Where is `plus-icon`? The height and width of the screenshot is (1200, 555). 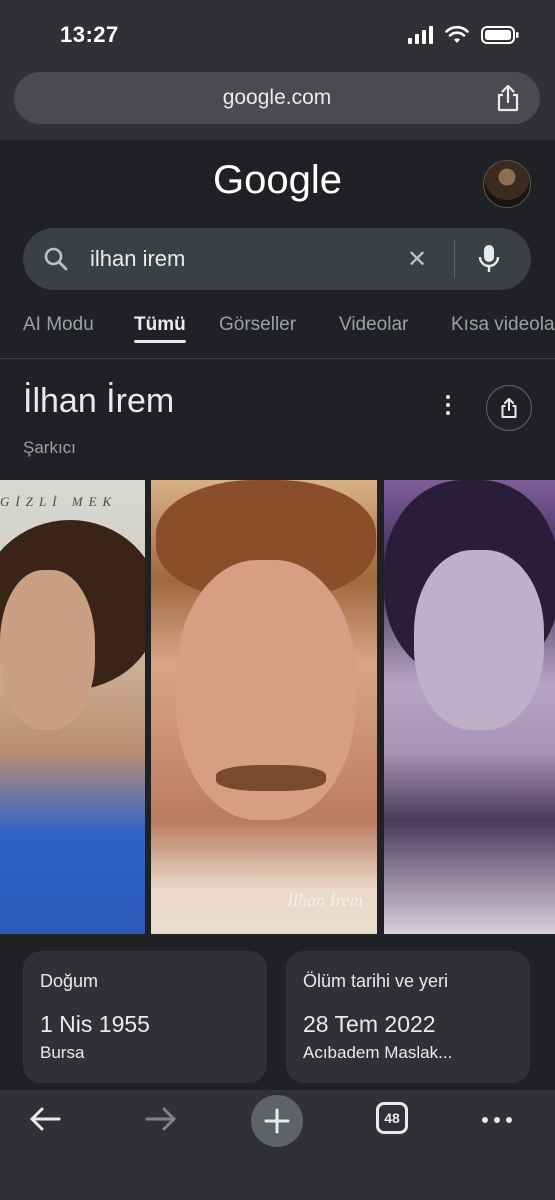
plus-icon is located at coordinates (277, 1121).